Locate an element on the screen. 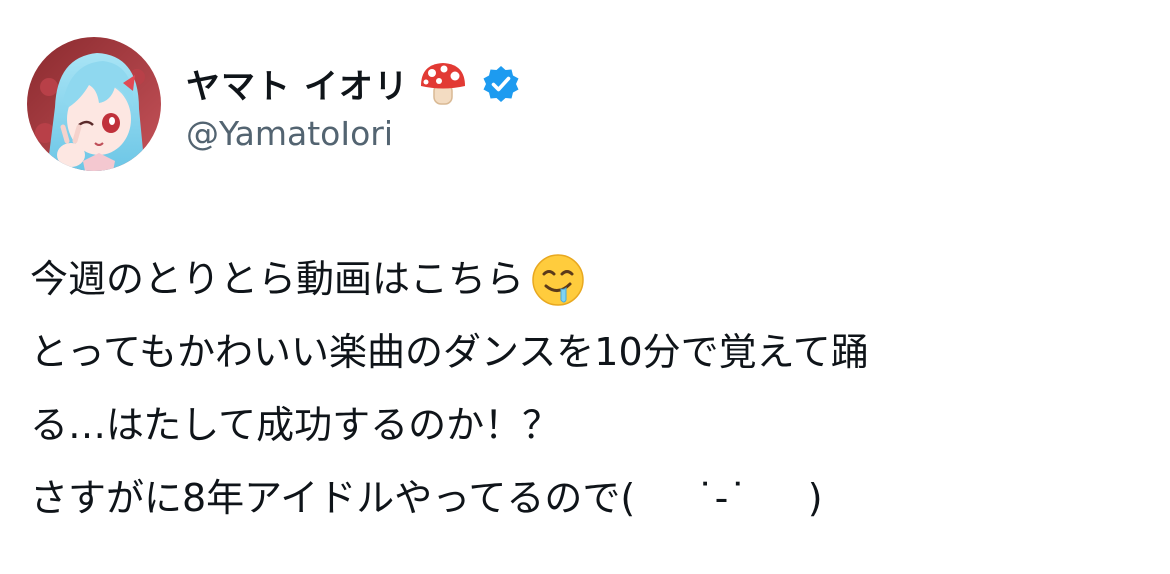 This screenshot has width=1170, height=574. tweet-line-2: とってもかわいい楽曲のダンスを10分で覚えて踊 is located at coordinates (449, 352).